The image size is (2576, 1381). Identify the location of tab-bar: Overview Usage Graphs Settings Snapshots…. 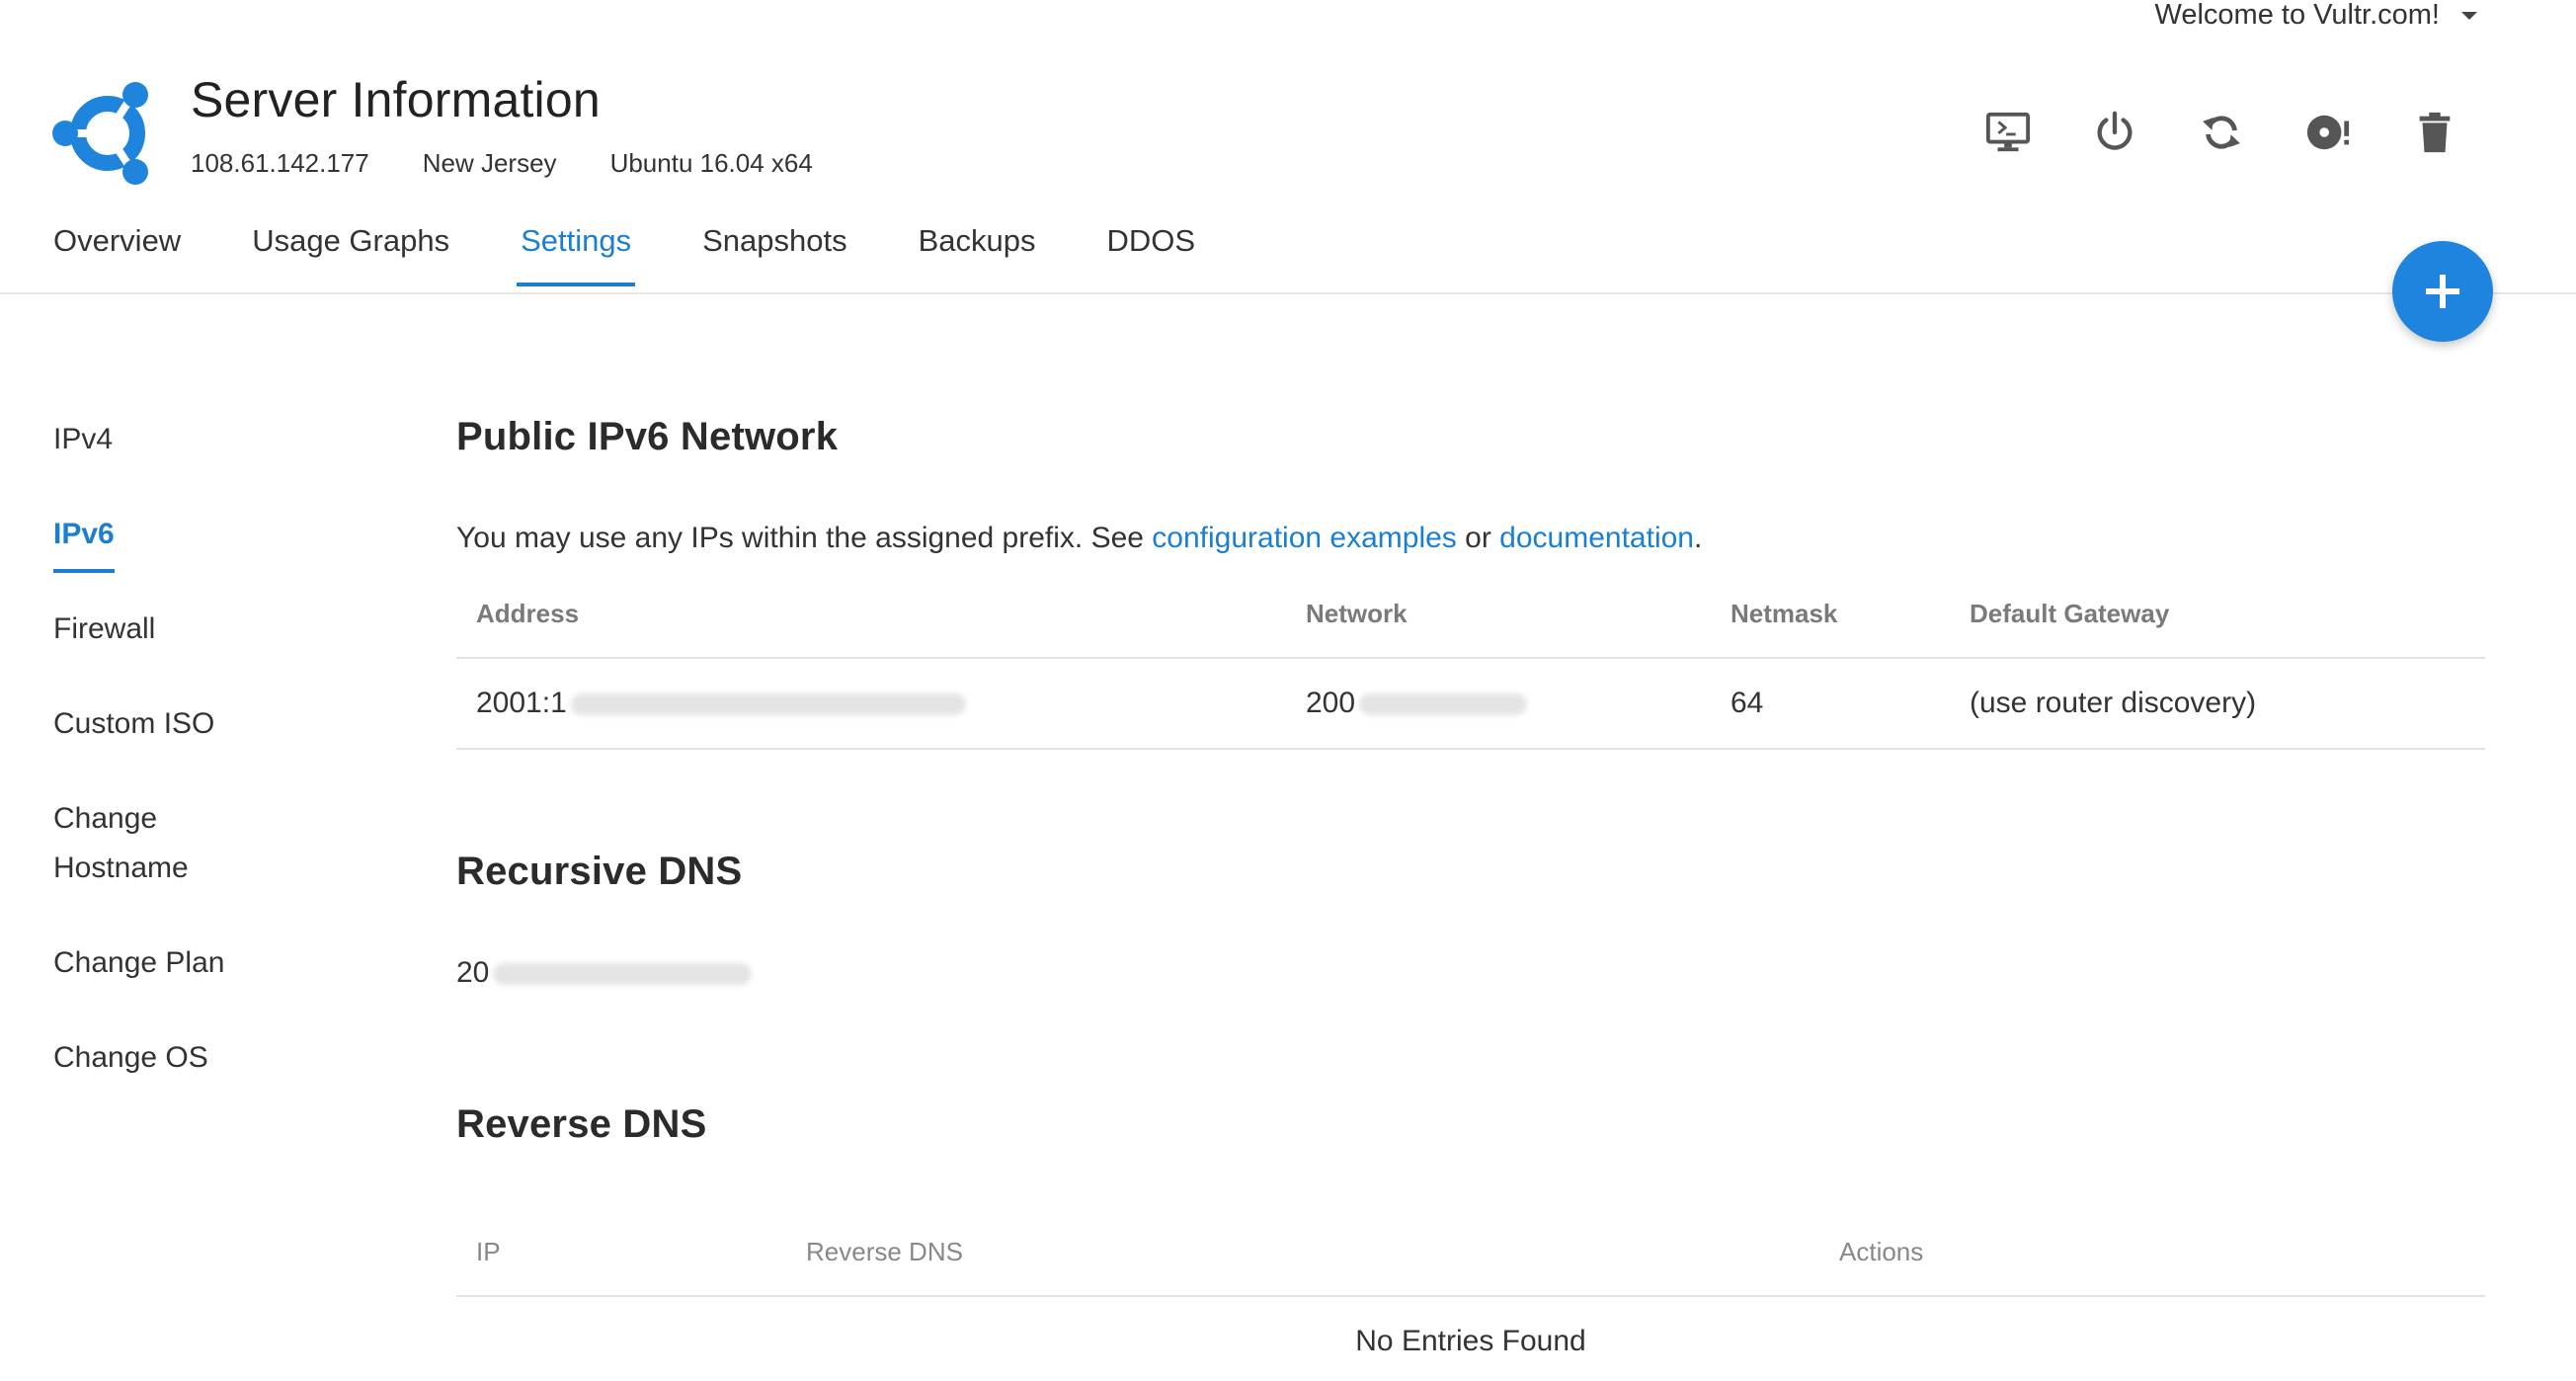
(624, 254).